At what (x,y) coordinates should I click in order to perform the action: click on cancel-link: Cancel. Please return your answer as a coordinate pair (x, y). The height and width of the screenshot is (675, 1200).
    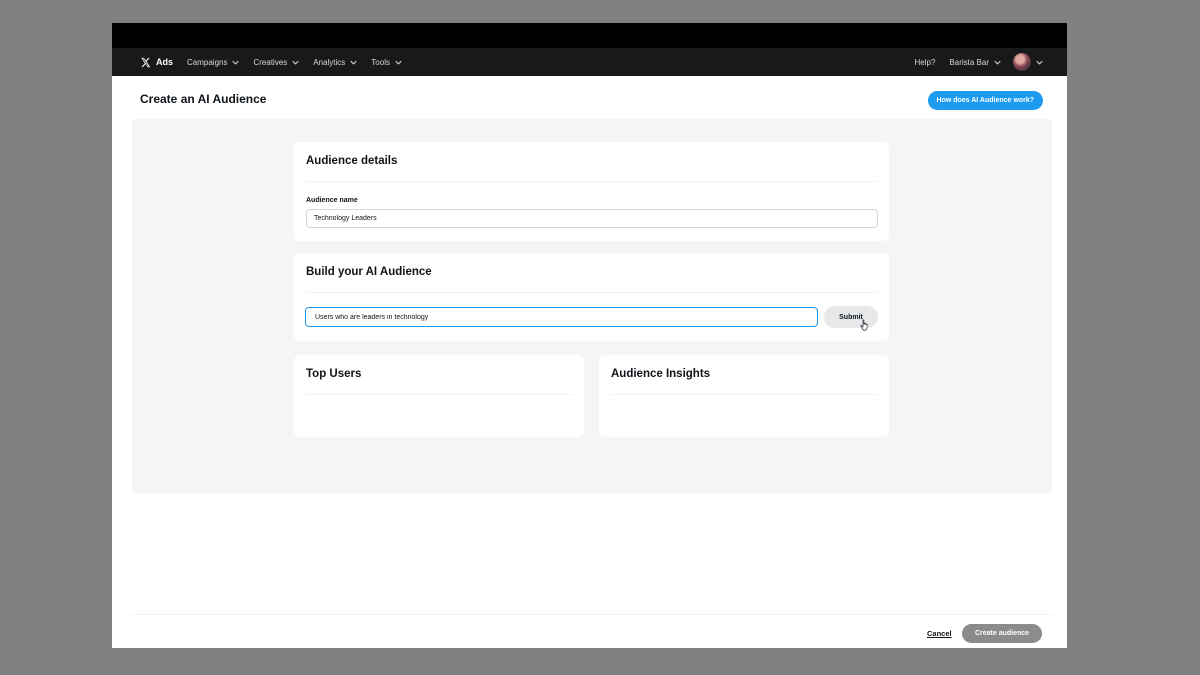
    Looking at the image, I should click on (939, 633).